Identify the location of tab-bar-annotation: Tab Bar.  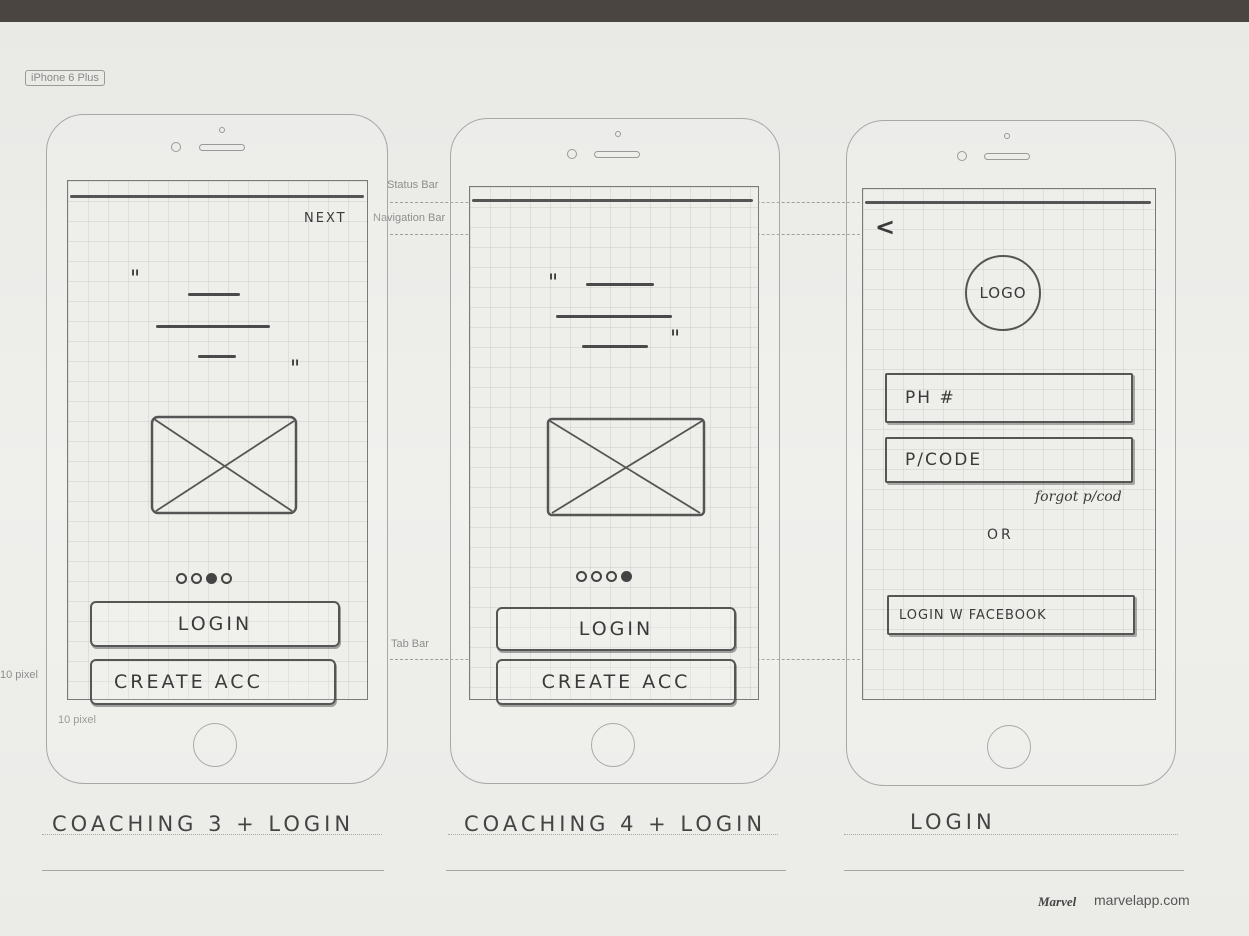
(410, 644).